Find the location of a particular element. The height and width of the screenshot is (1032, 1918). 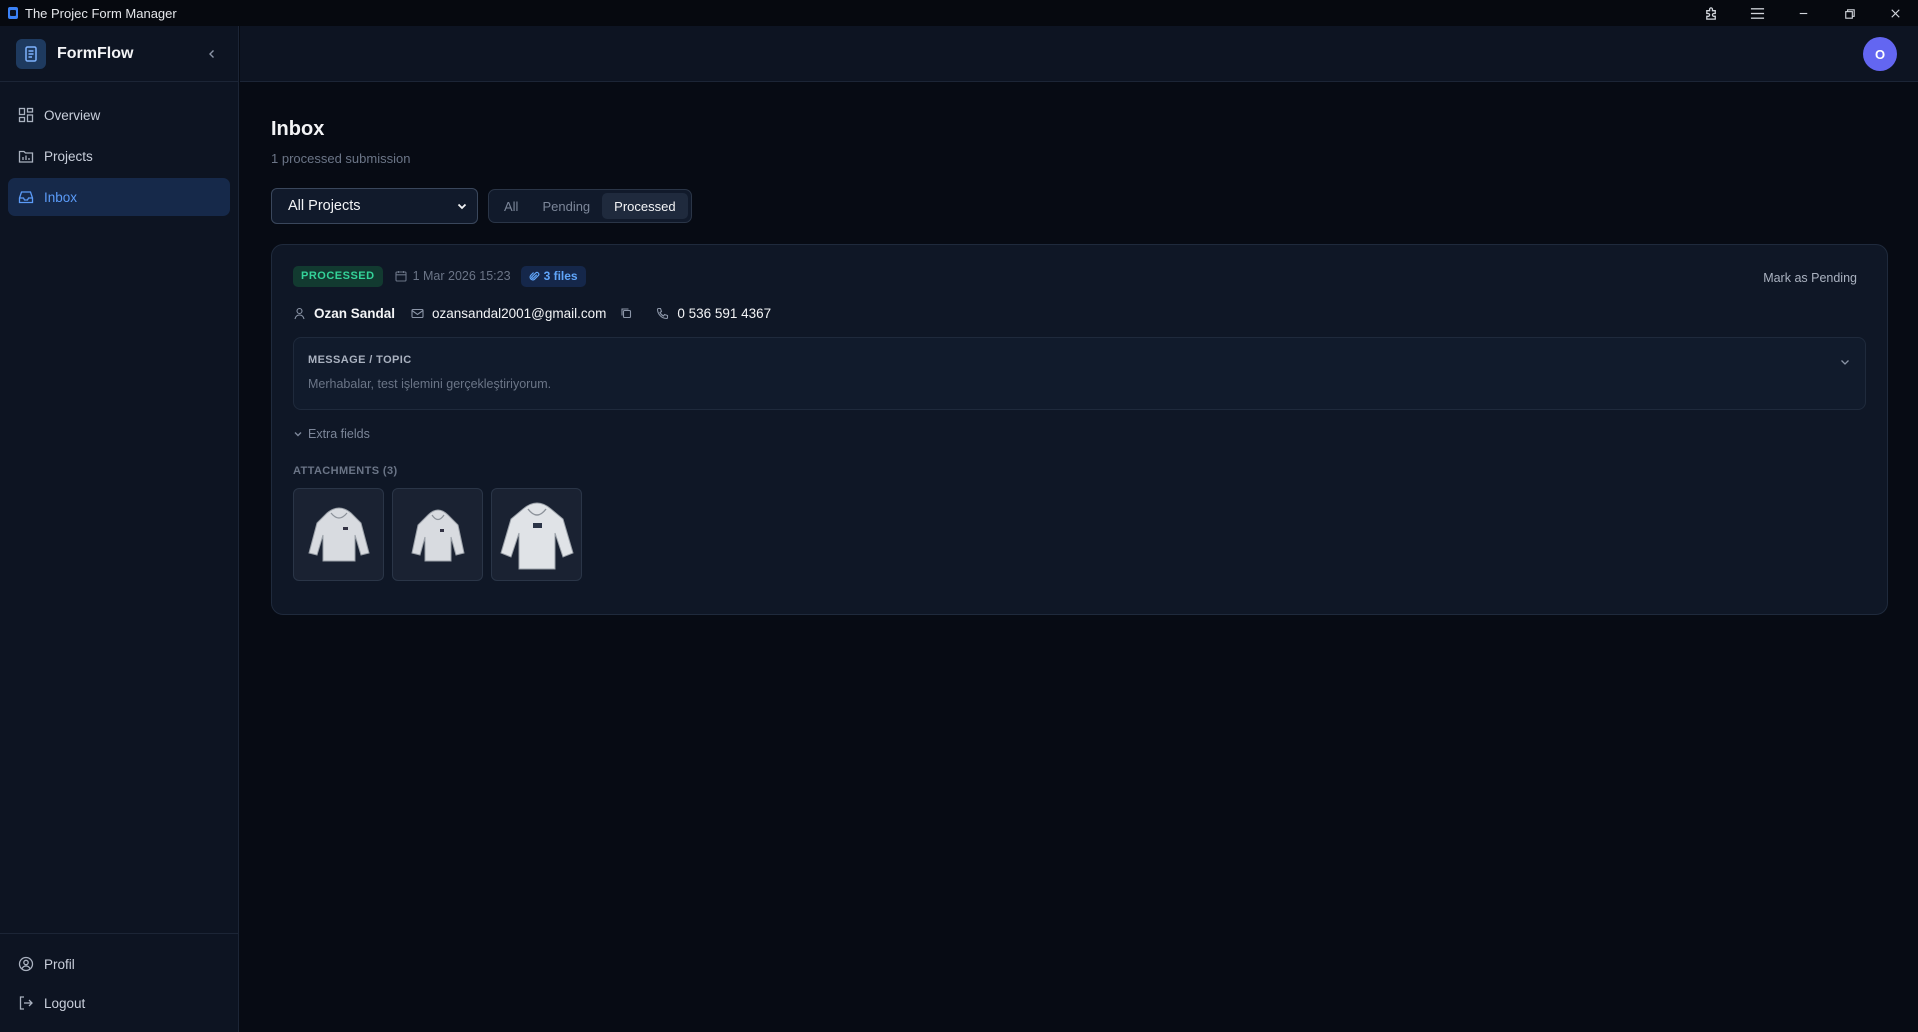

collapse-sidebar-button is located at coordinates (212, 54).